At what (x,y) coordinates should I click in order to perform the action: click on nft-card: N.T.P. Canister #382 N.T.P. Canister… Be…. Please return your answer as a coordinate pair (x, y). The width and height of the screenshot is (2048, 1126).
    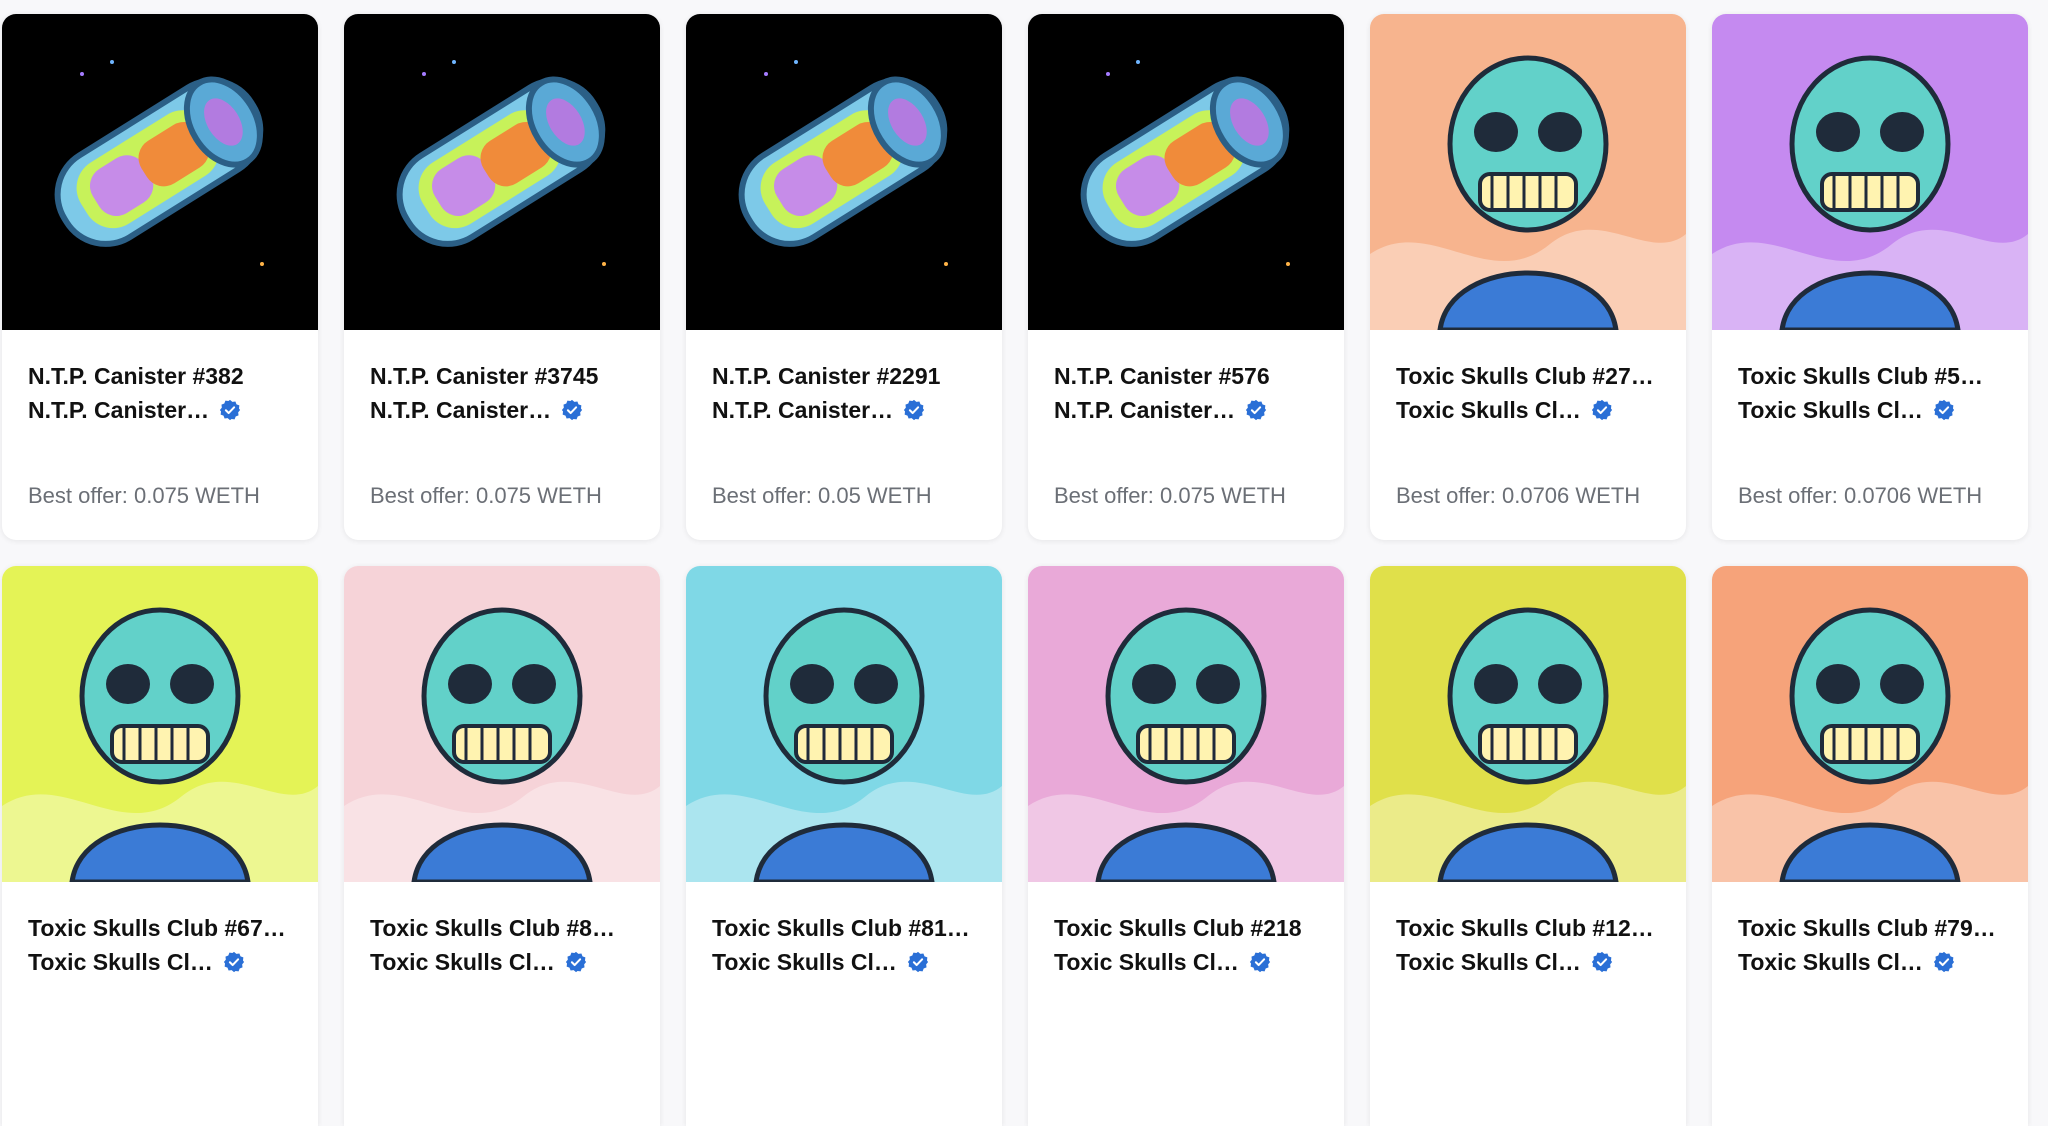
    Looking at the image, I should click on (160, 277).